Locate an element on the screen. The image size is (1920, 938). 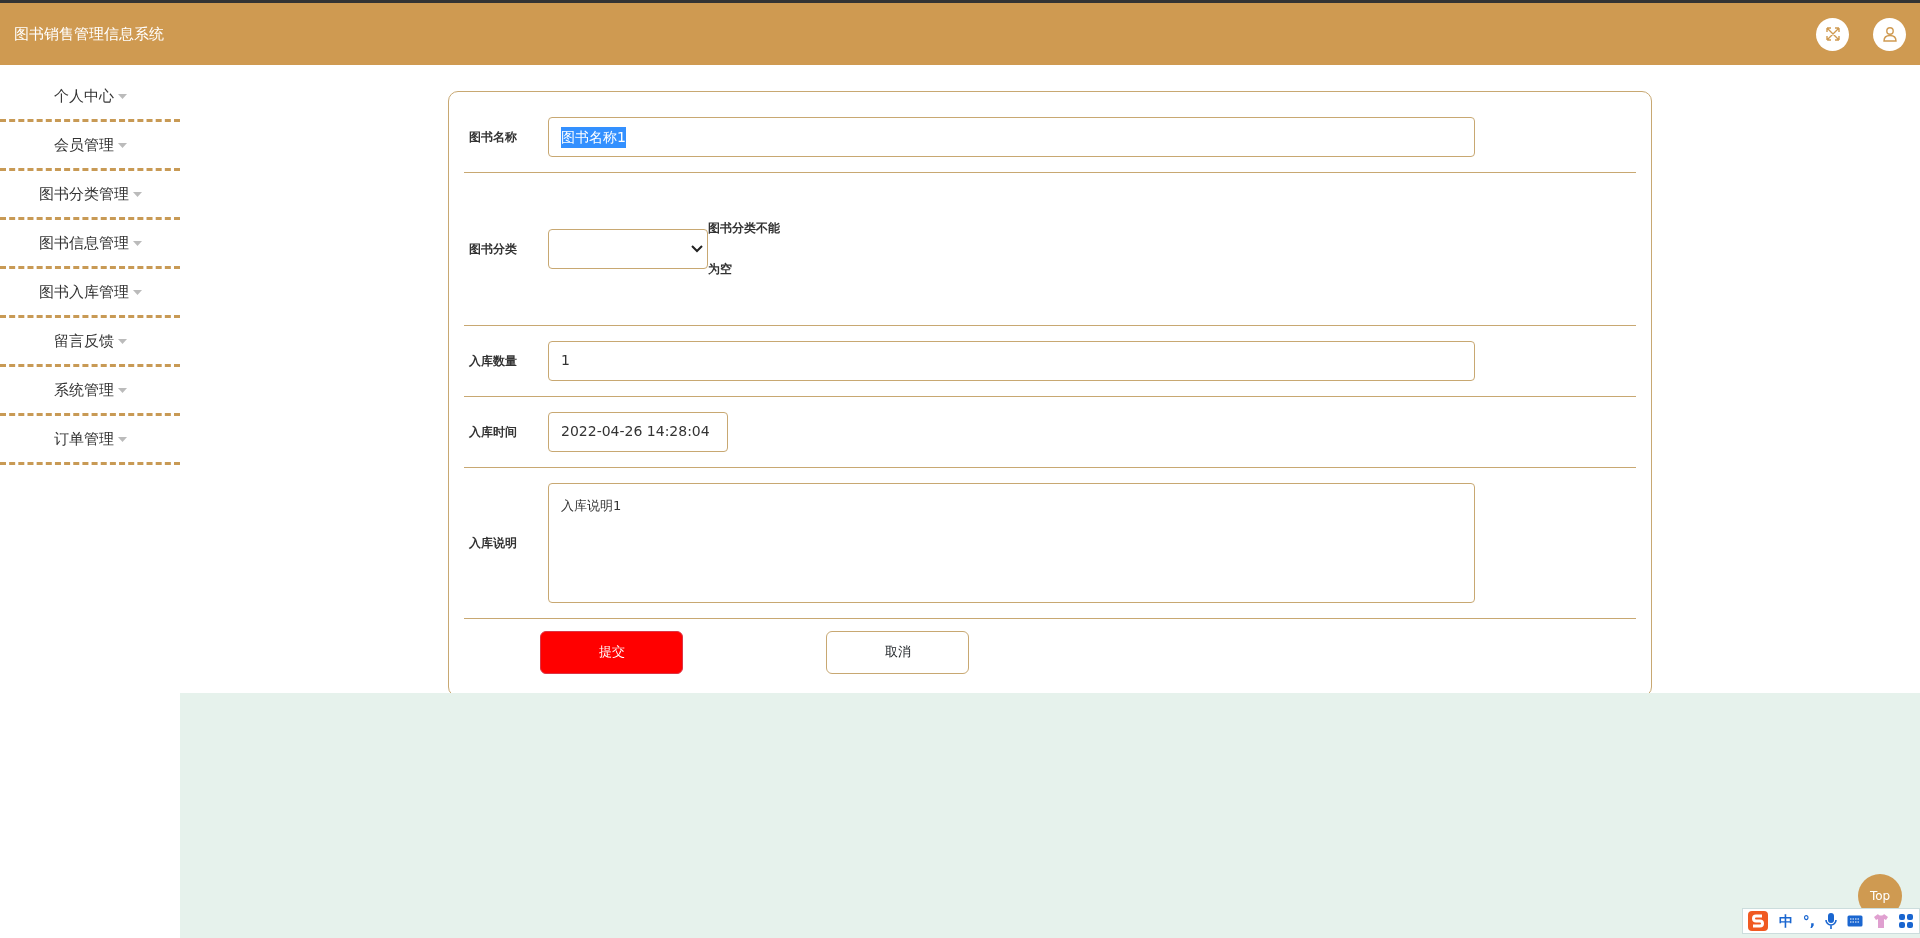
sidebar-menu-item: 图书分类管理 is located at coordinates (83, 194).